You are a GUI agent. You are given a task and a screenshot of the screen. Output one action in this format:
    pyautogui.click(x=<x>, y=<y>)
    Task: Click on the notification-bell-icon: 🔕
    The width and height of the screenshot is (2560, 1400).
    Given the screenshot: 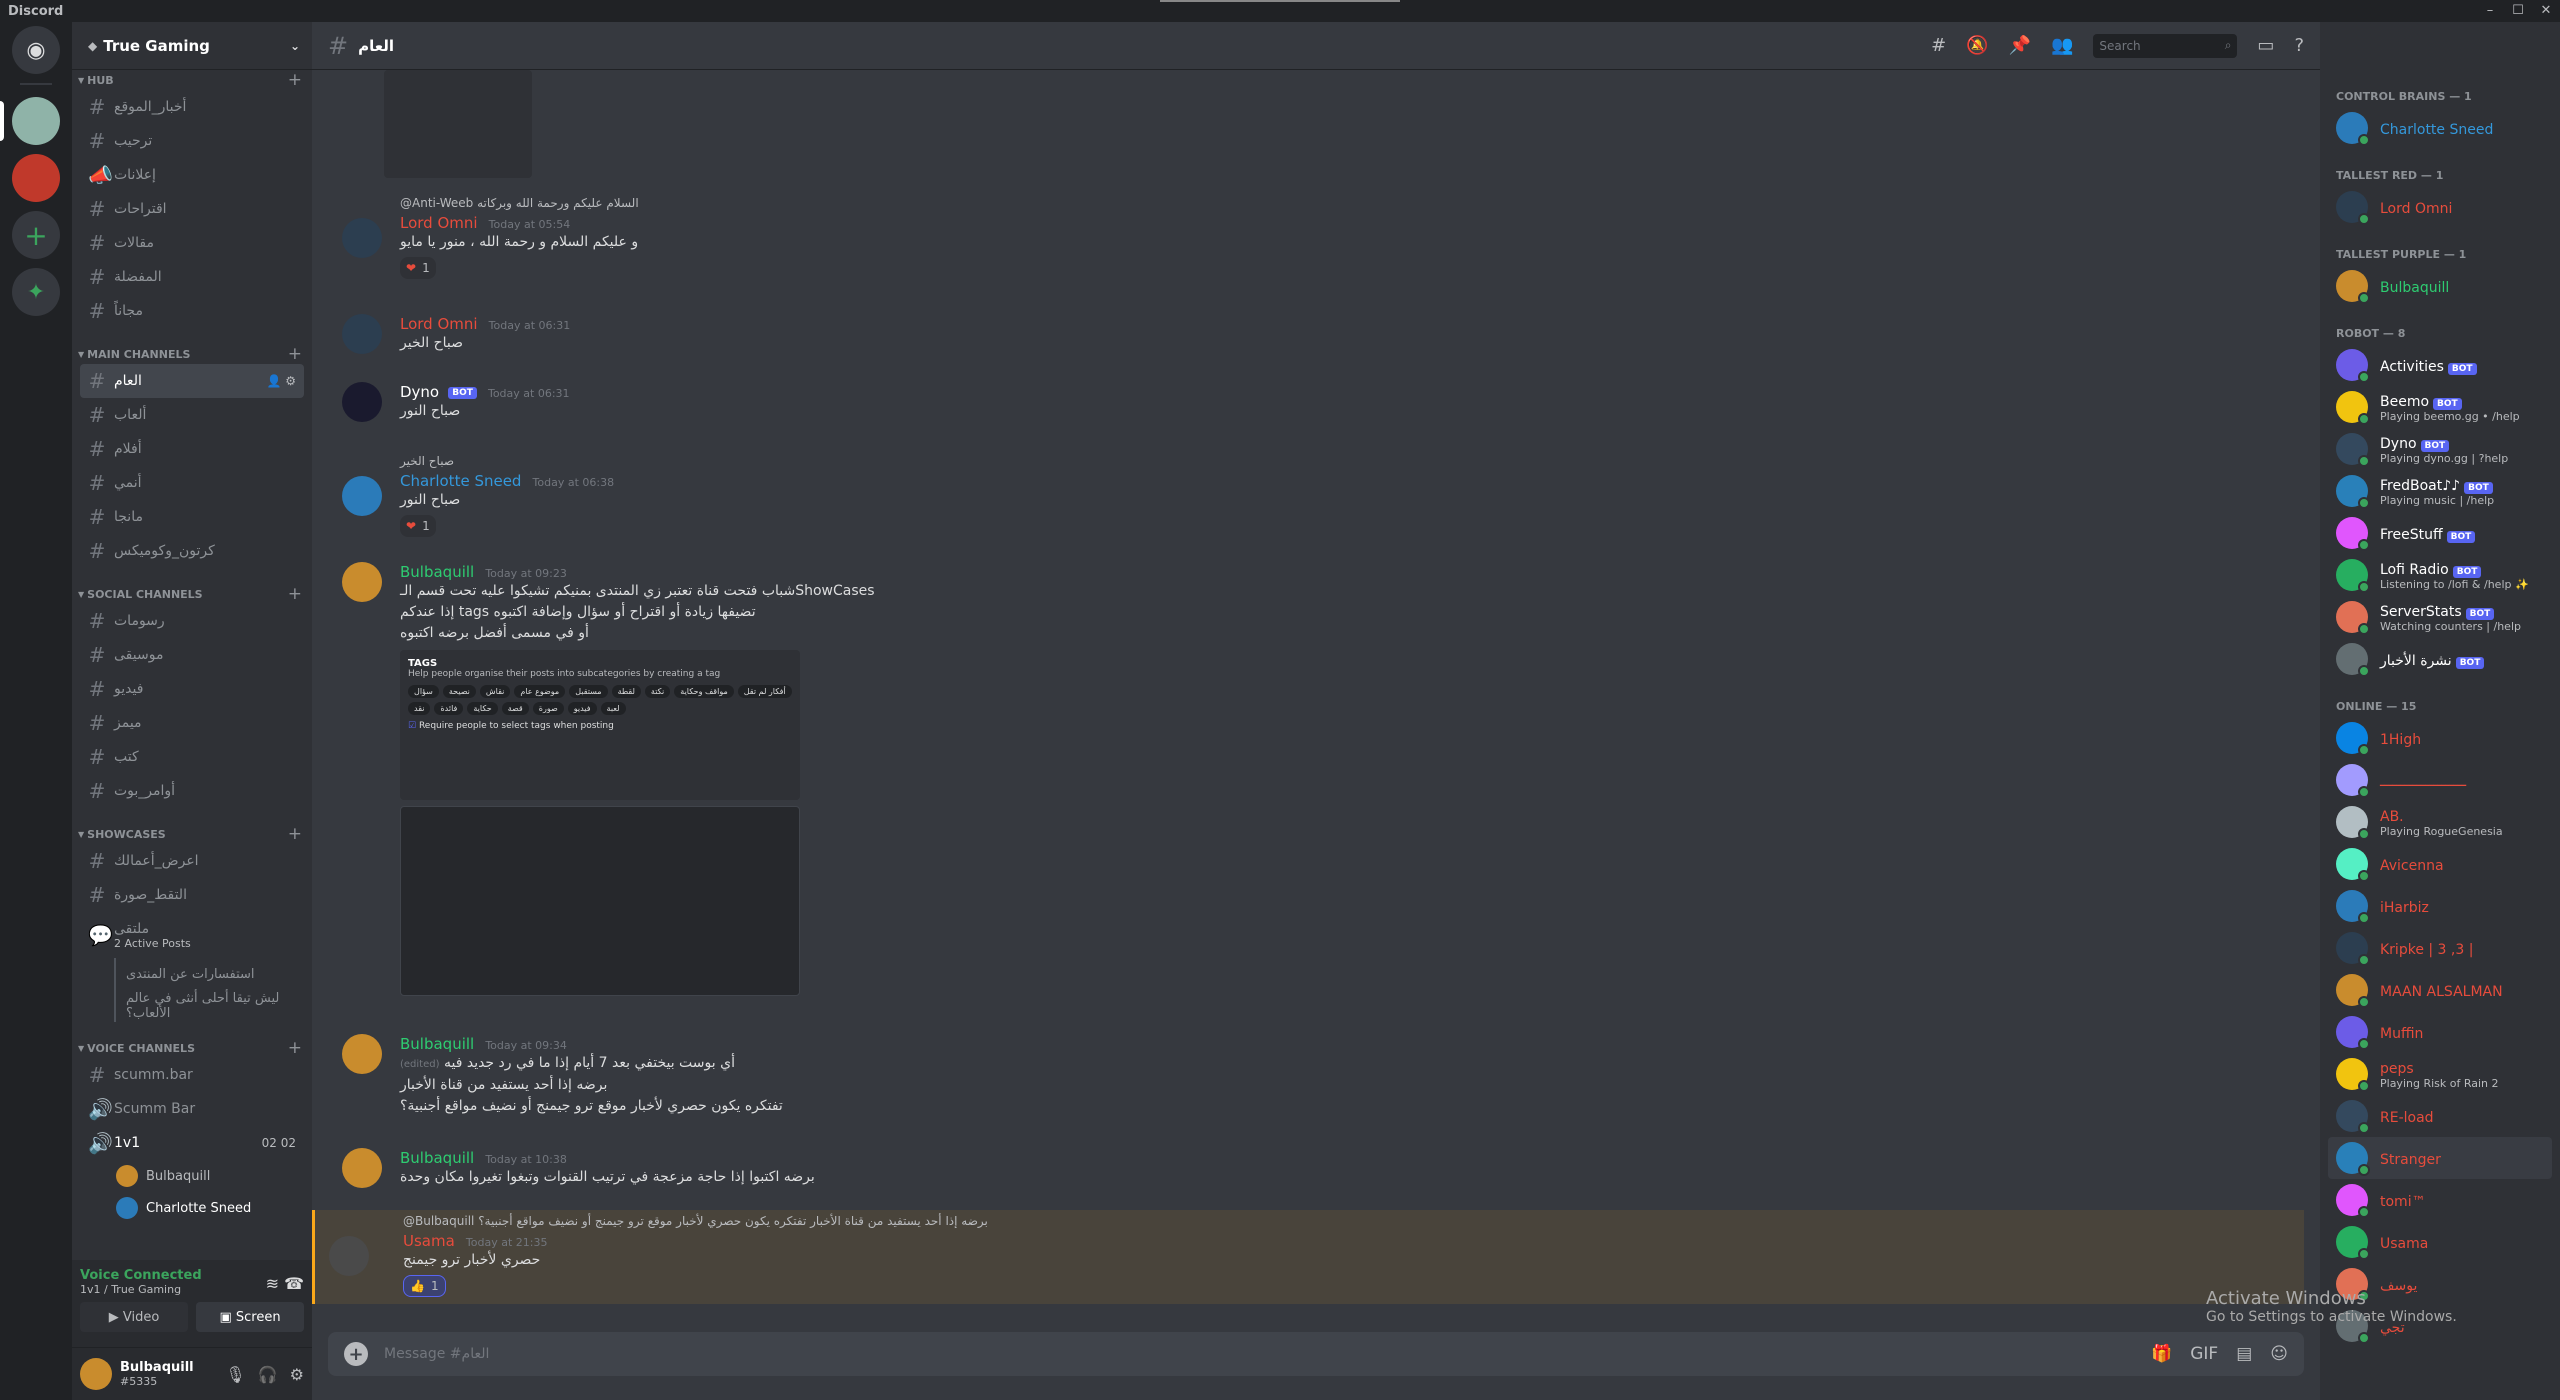 What is the action you would take?
    pyautogui.click(x=1977, y=45)
    